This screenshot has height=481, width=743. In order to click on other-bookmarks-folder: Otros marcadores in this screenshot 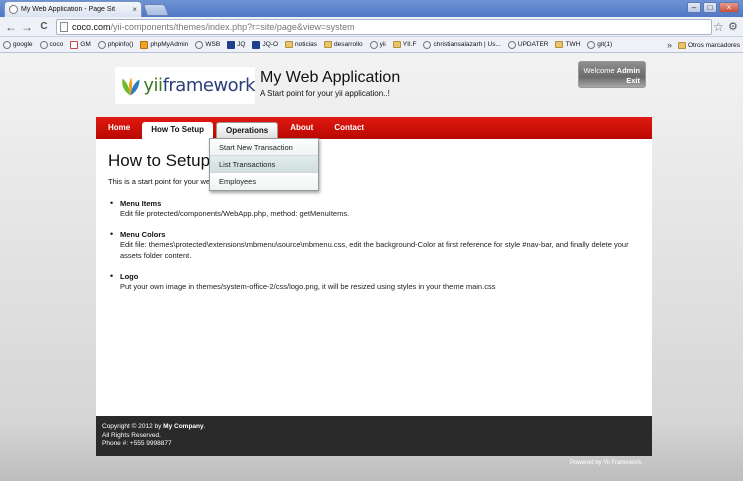, I will do `click(708, 45)`.